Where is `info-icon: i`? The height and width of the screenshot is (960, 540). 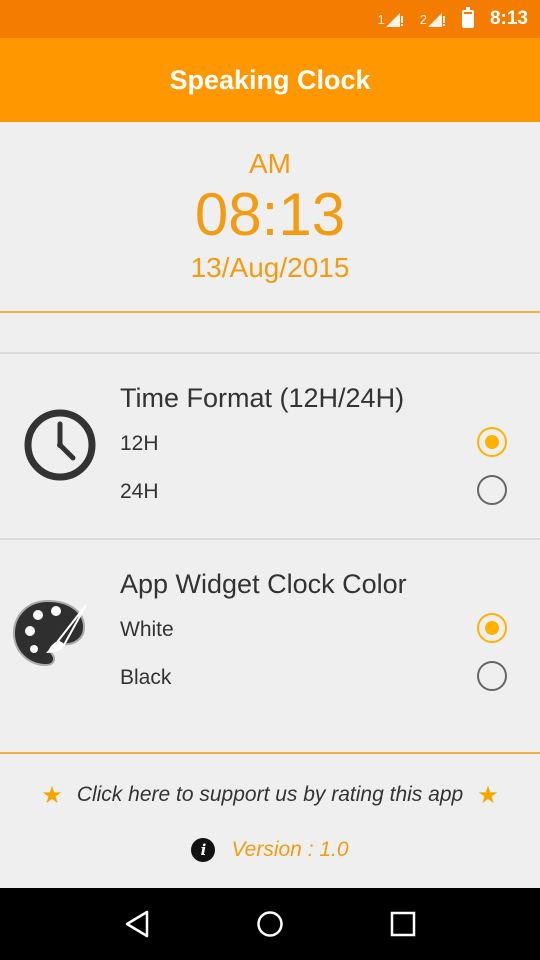 info-icon: i is located at coordinates (203, 850).